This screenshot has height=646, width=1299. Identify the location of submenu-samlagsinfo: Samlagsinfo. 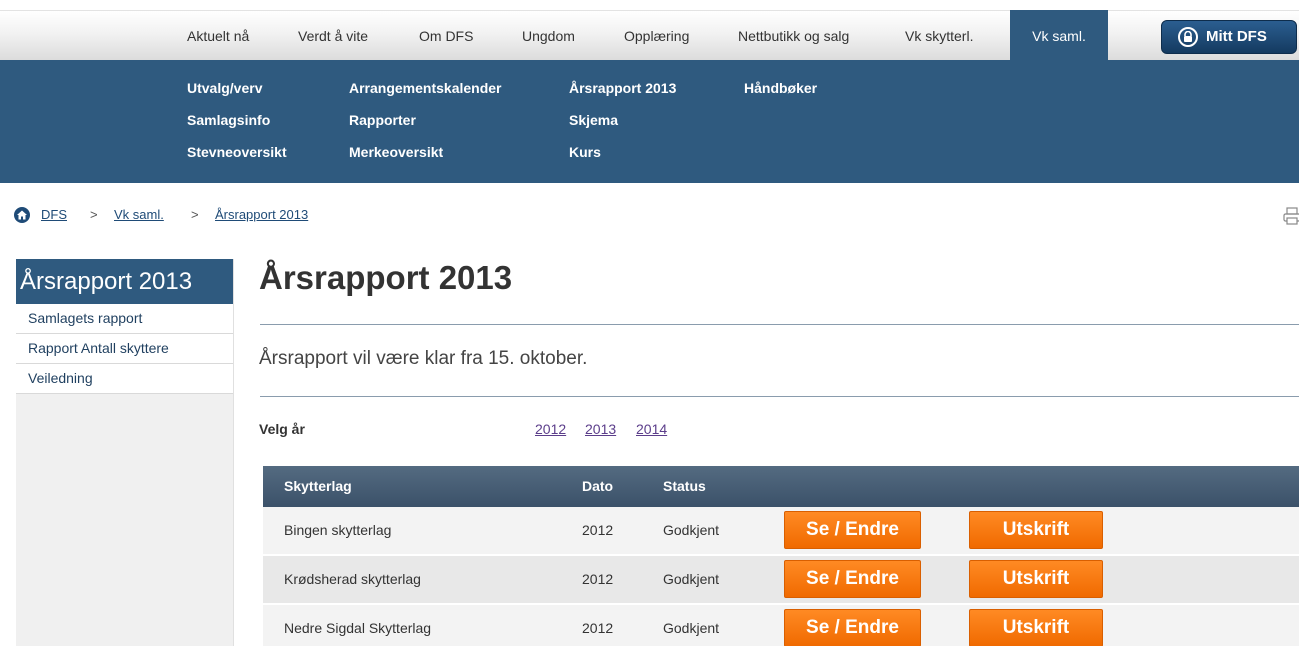
(228, 120).